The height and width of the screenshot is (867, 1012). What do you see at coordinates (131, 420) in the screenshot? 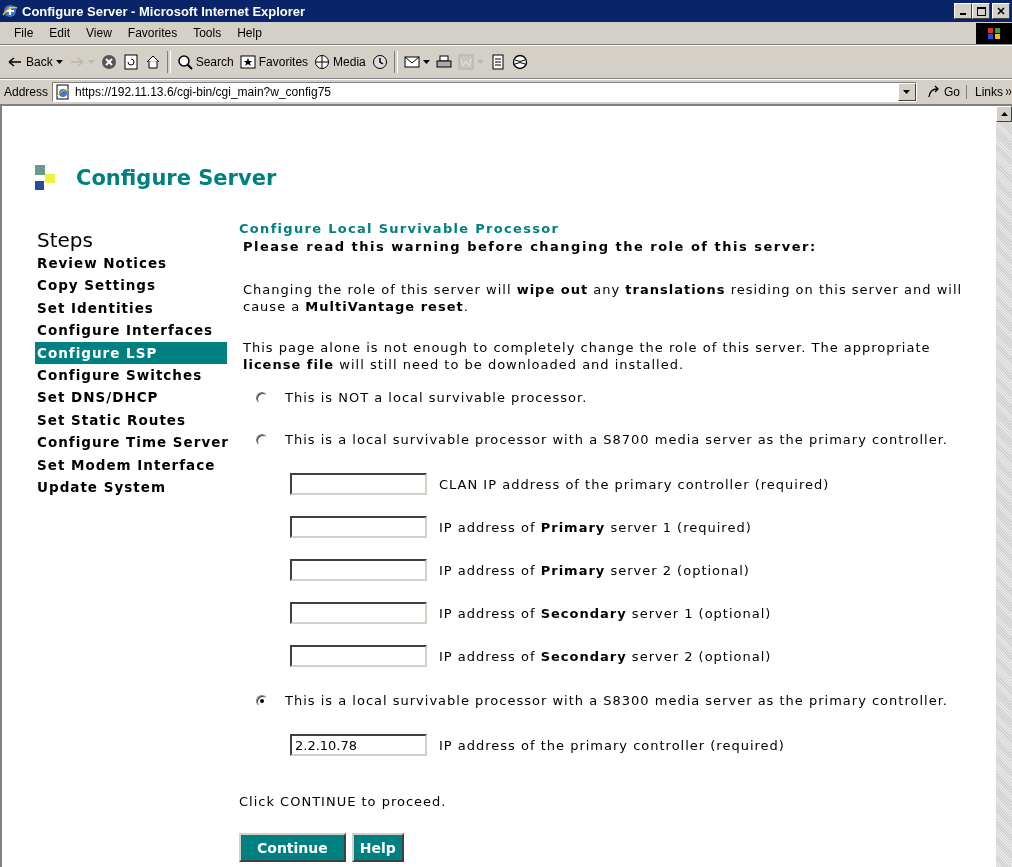
I see `step-link: Set Static Routes` at bounding box center [131, 420].